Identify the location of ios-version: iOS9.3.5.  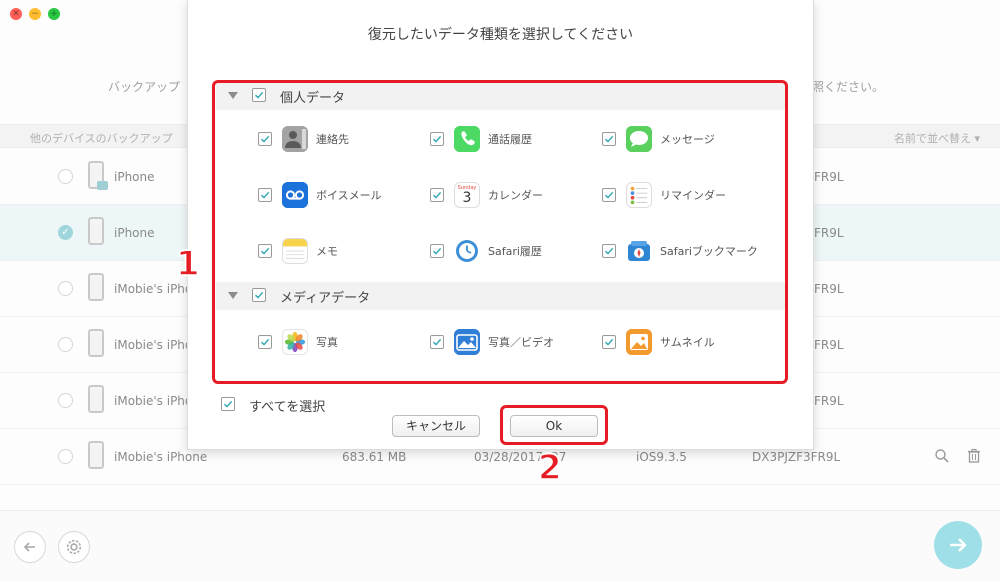
(661, 457).